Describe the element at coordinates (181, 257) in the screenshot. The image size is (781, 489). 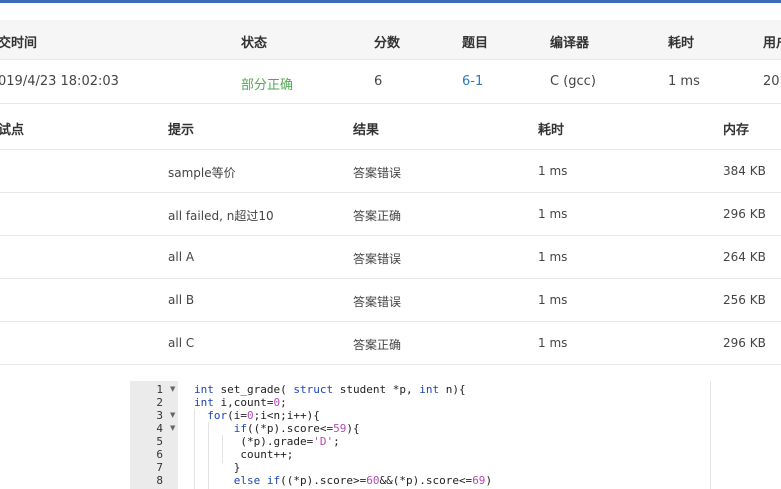
I see `case-hint: all A` at that location.